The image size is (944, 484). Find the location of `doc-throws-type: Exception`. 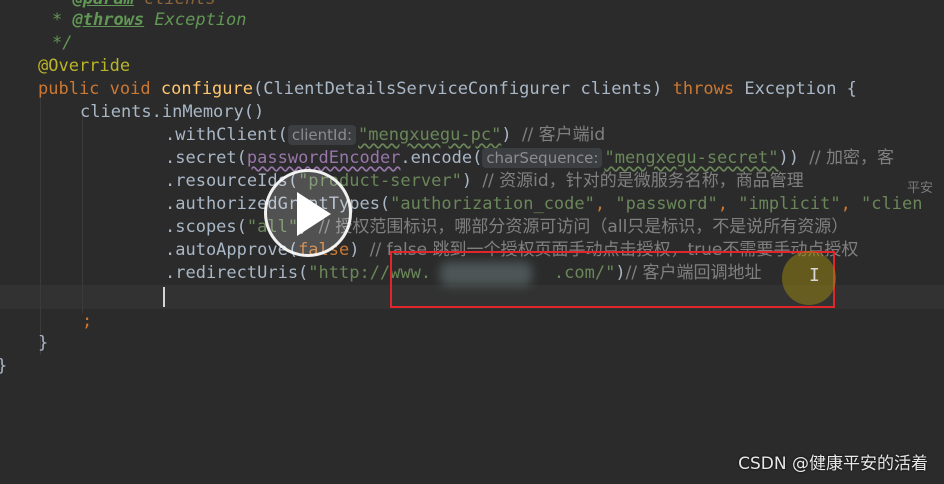

doc-throws-type: Exception is located at coordinates (200, 20).